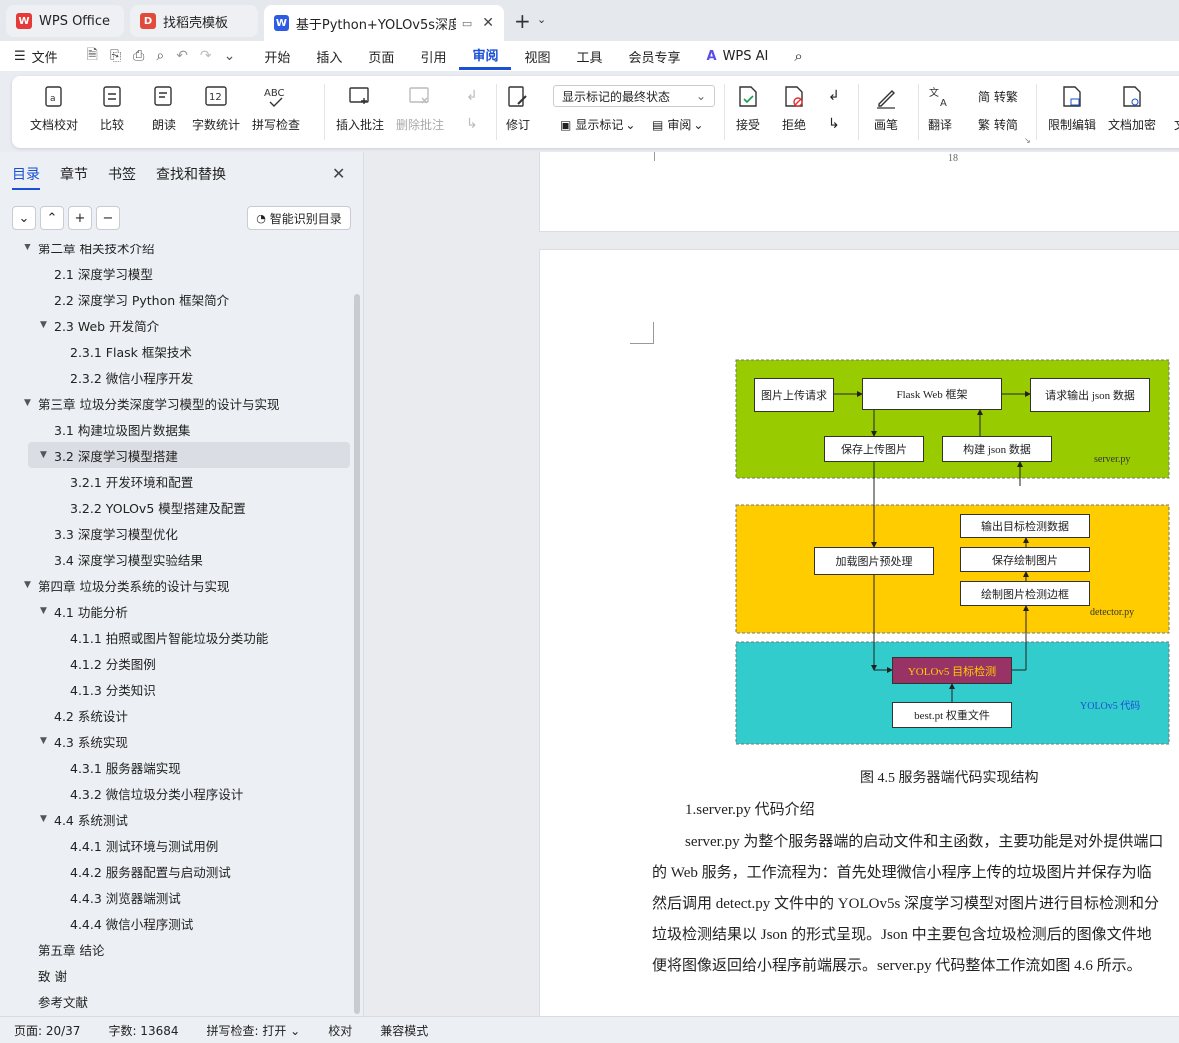 The height and width of the screenshot is (1043, 1179). What do you see at coordinates (182, 56) in the screenshot?
I see `undo-icon: ↶` at bounding box center [182, 56].